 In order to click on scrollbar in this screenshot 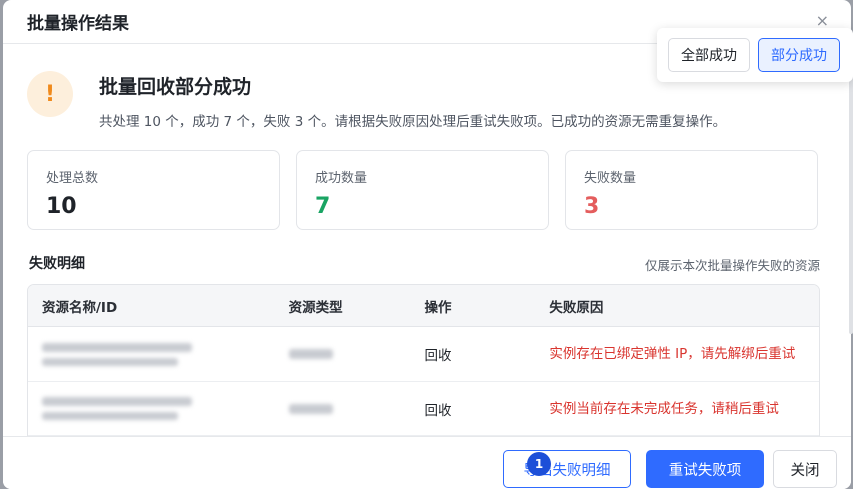, I will do `click(851, 192)`.